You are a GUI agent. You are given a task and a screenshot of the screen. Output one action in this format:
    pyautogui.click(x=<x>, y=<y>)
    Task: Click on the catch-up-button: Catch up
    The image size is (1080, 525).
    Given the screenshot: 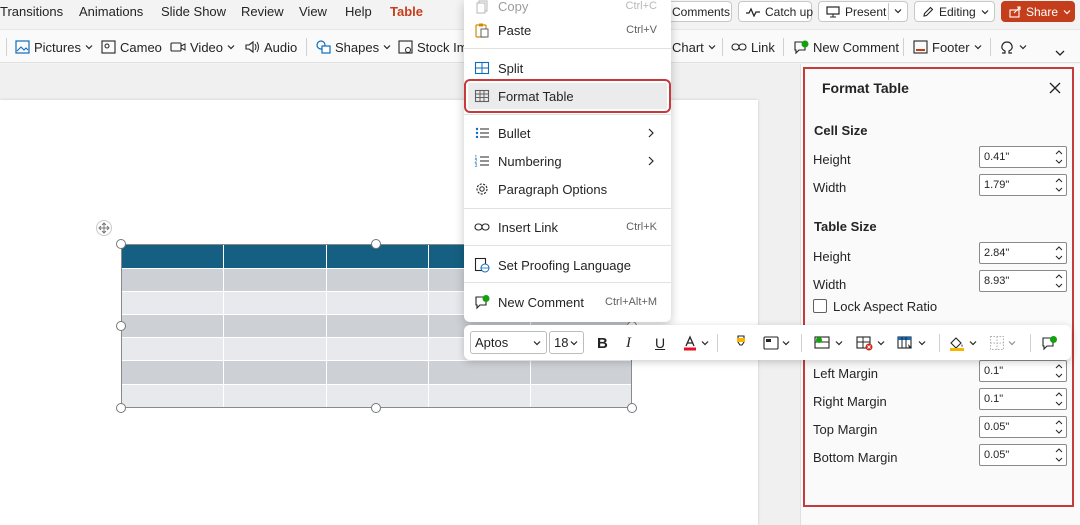 What is the action you would take?
    pyautogui.click(x=775, y=11)
    